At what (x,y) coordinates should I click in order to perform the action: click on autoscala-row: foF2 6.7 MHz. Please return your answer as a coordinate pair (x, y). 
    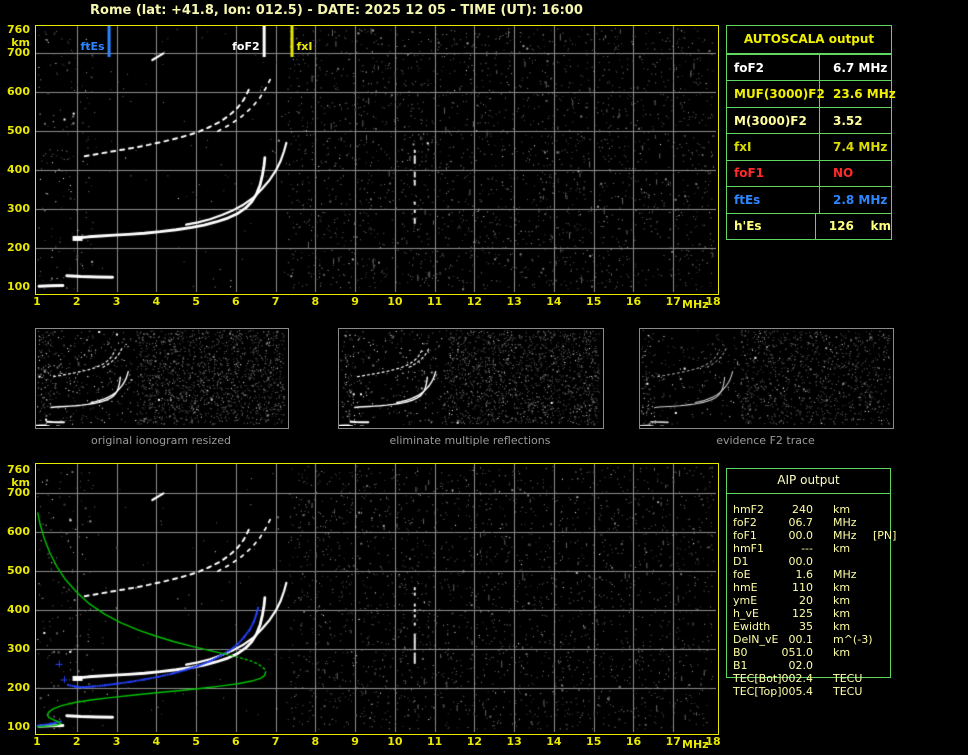
    Looking at the image, I should click on (809, 67).